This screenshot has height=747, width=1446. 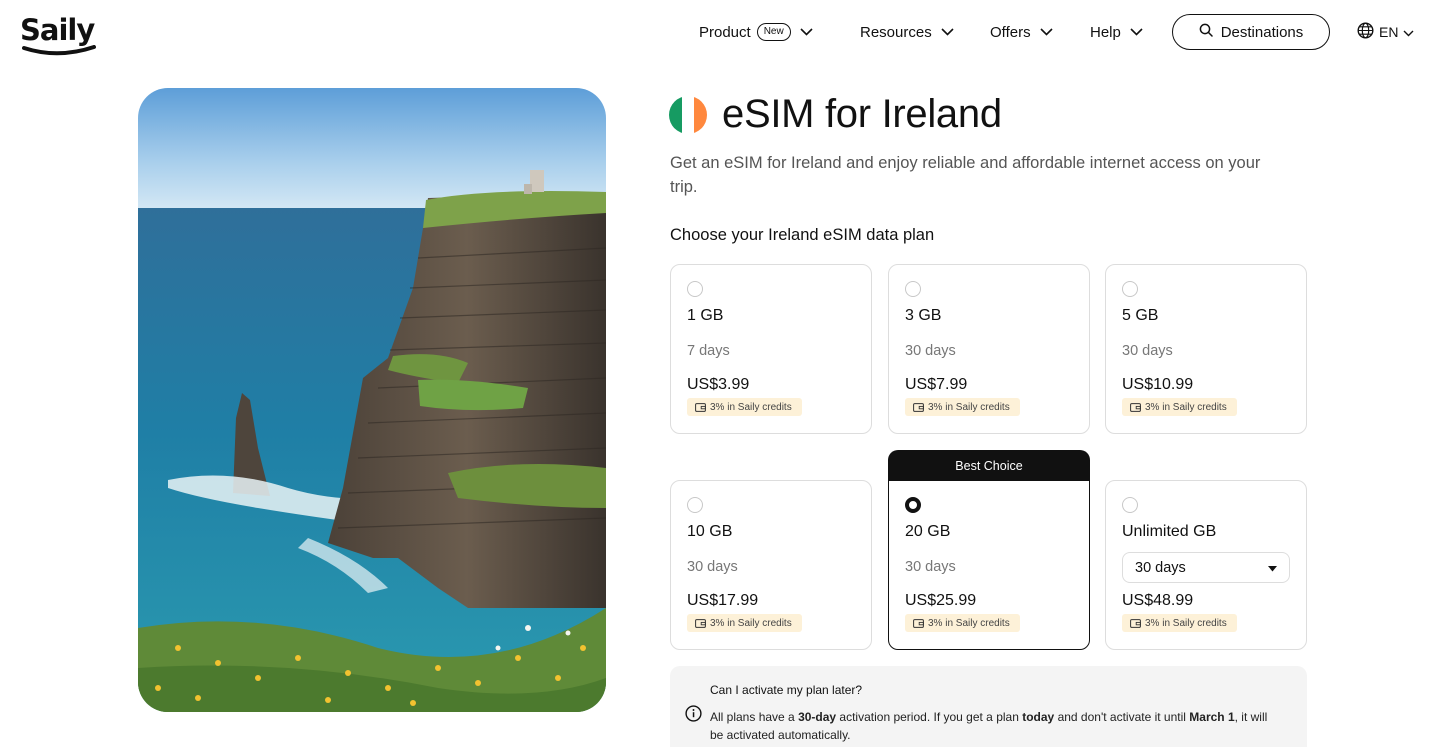 I want to click on faq-answer-bold: 30-day, so click(x=817, y=717).